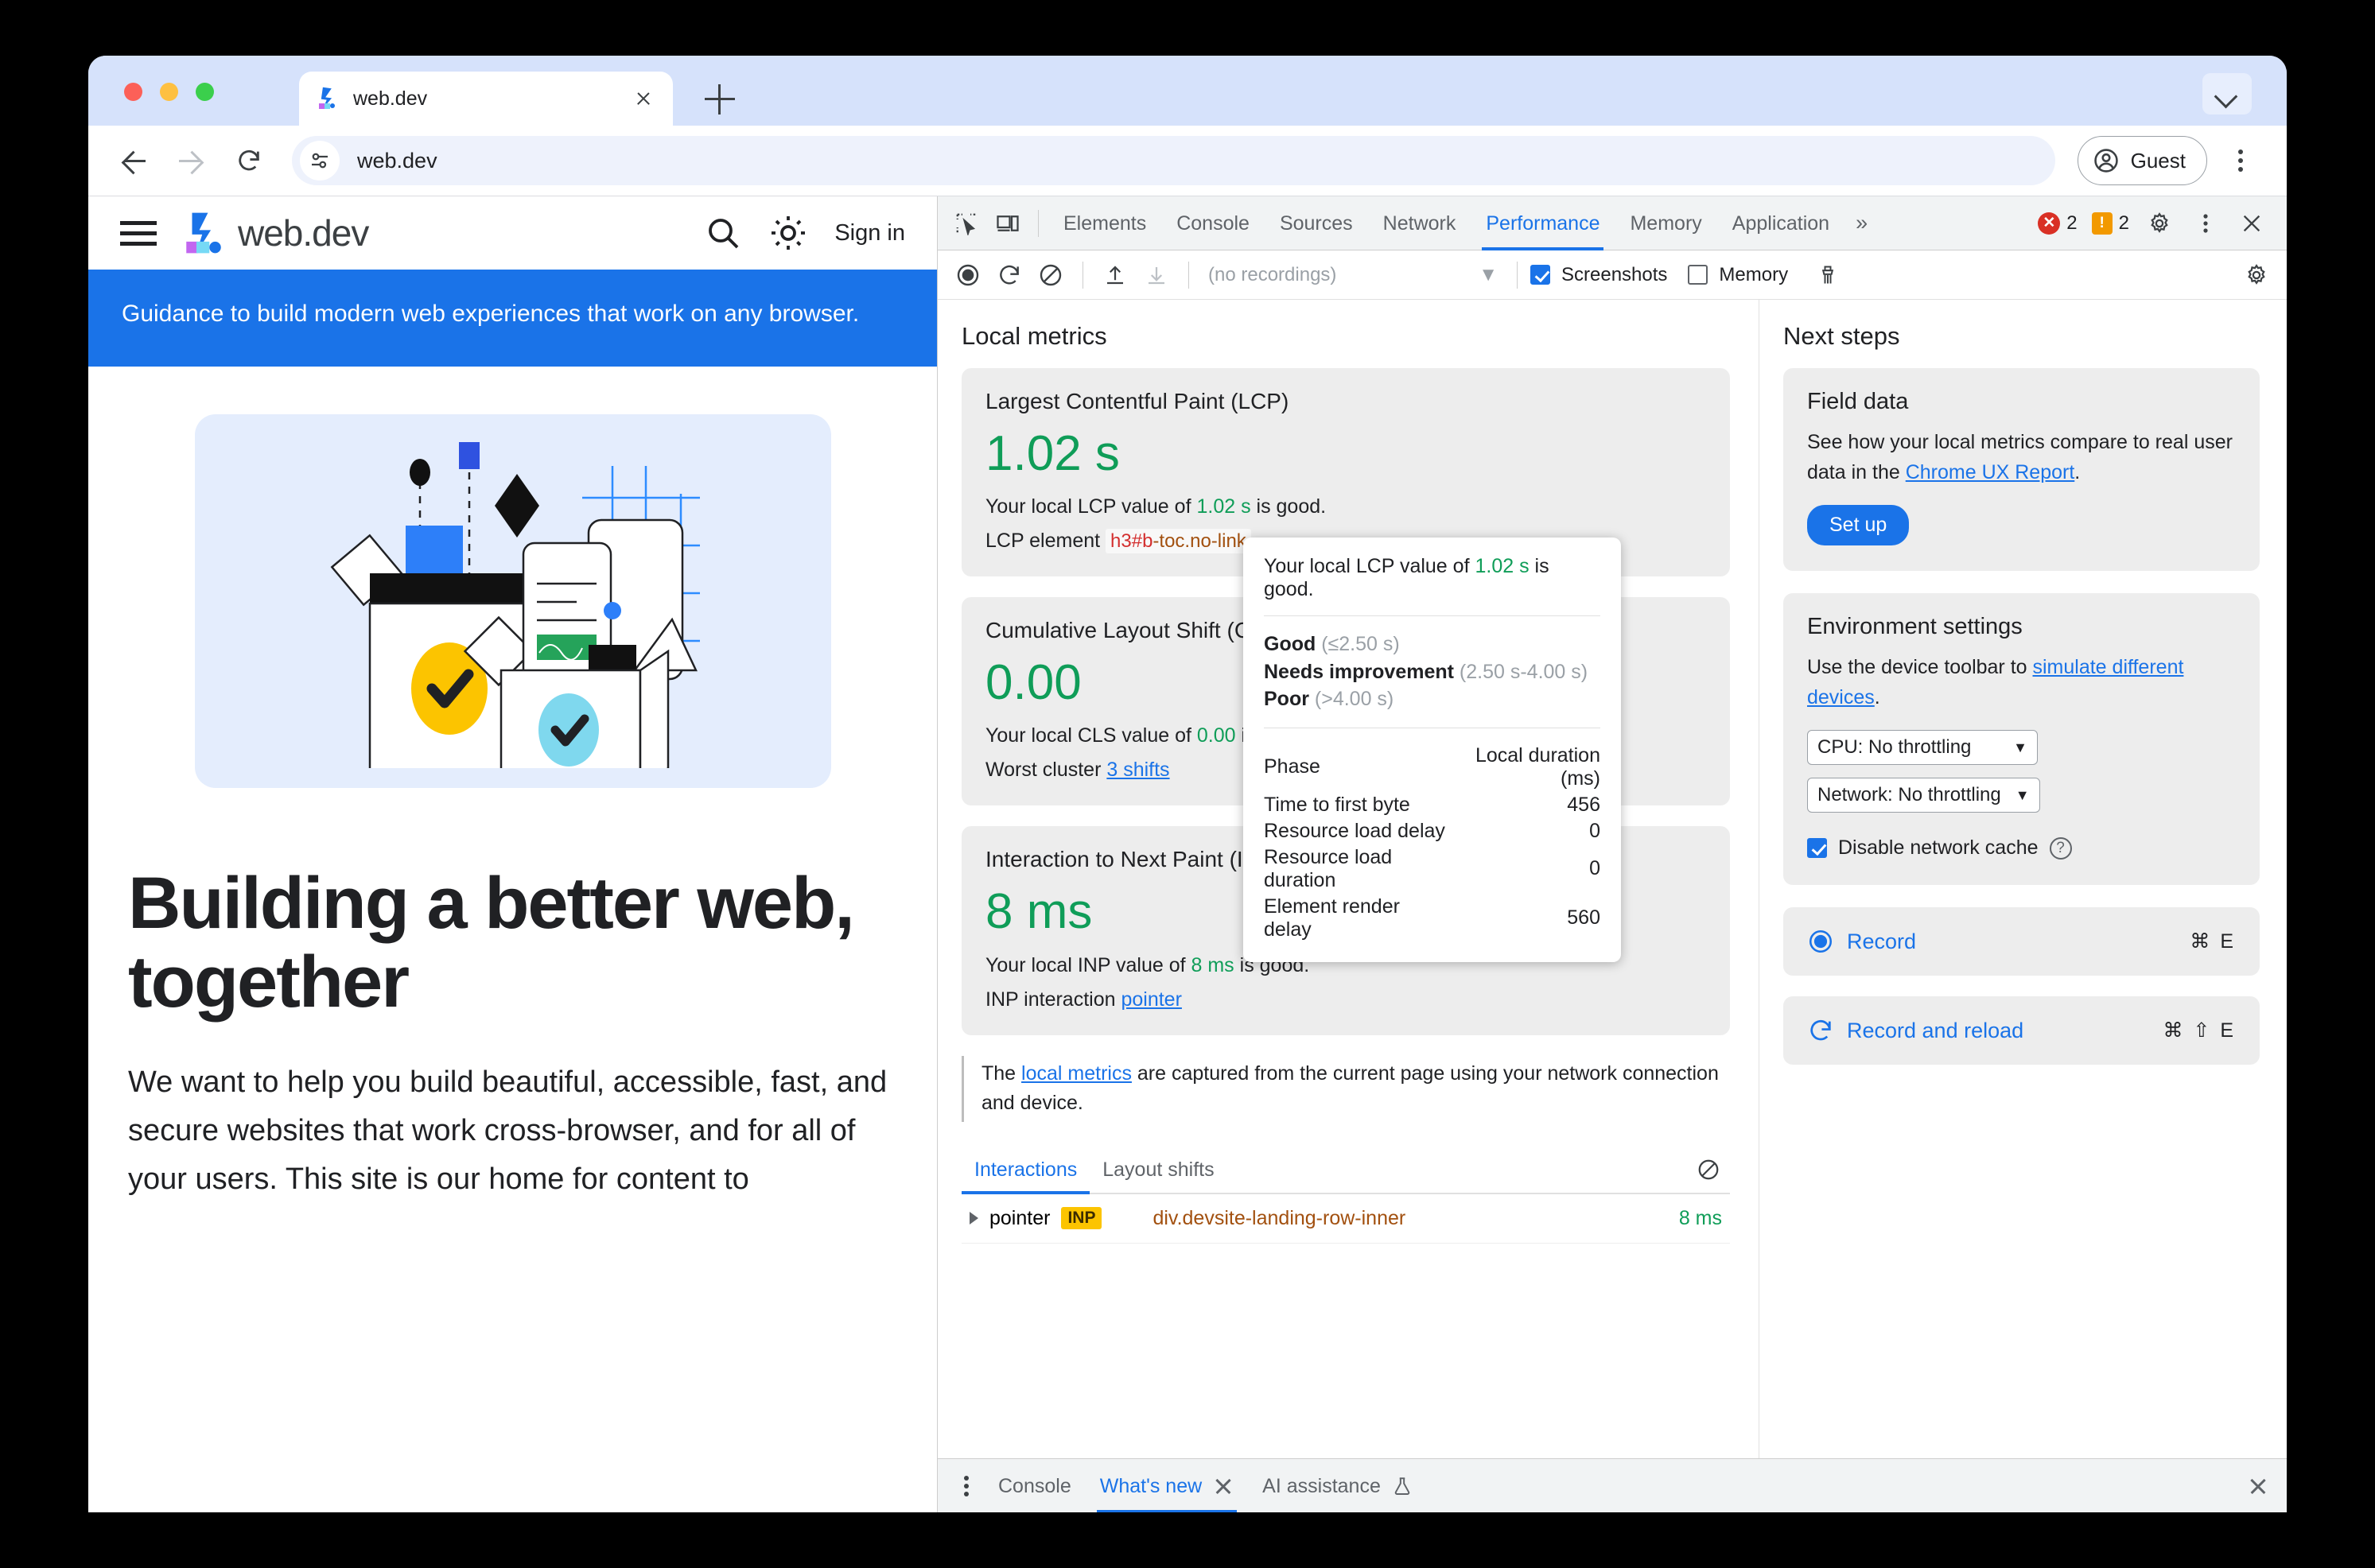 The image size is (2375, 1568). What do you see at coordinates (1877, 696) in the screenshot?
I see `environment-suffix: .` at bounding box center [1877, 696].